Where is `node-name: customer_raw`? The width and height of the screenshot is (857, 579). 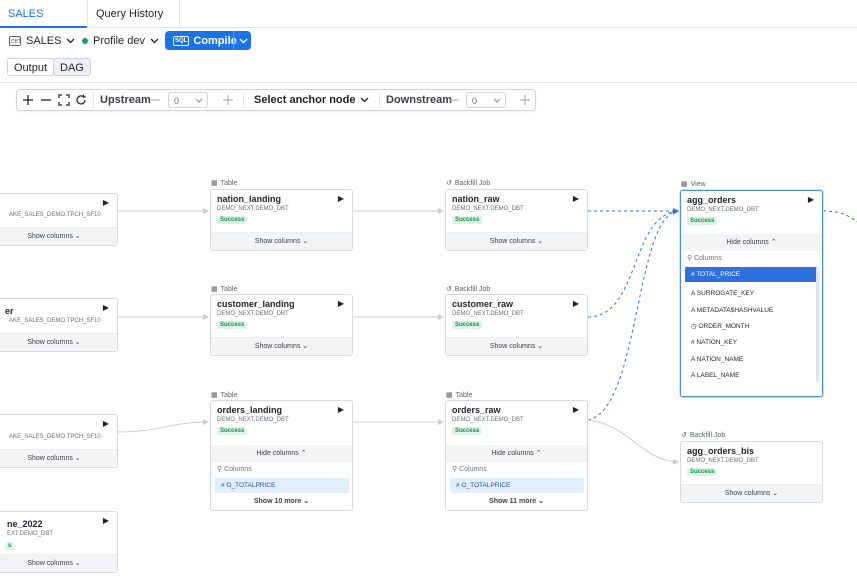 node-name: customer_raw is located at coordinates (483, 304).